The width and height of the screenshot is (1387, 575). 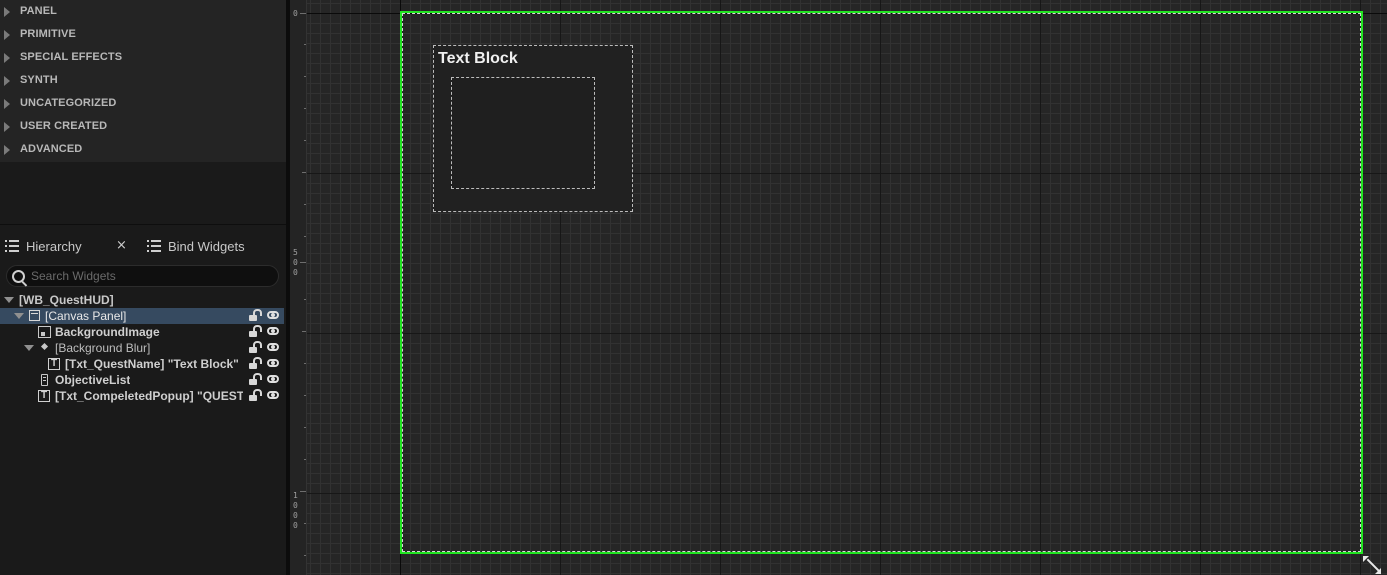 What do you see at coordinates (142, 316) in the screenshot?
I see `tree-row-canvas-panel: [Canvas Panel]` at bounding box center [142, 316].